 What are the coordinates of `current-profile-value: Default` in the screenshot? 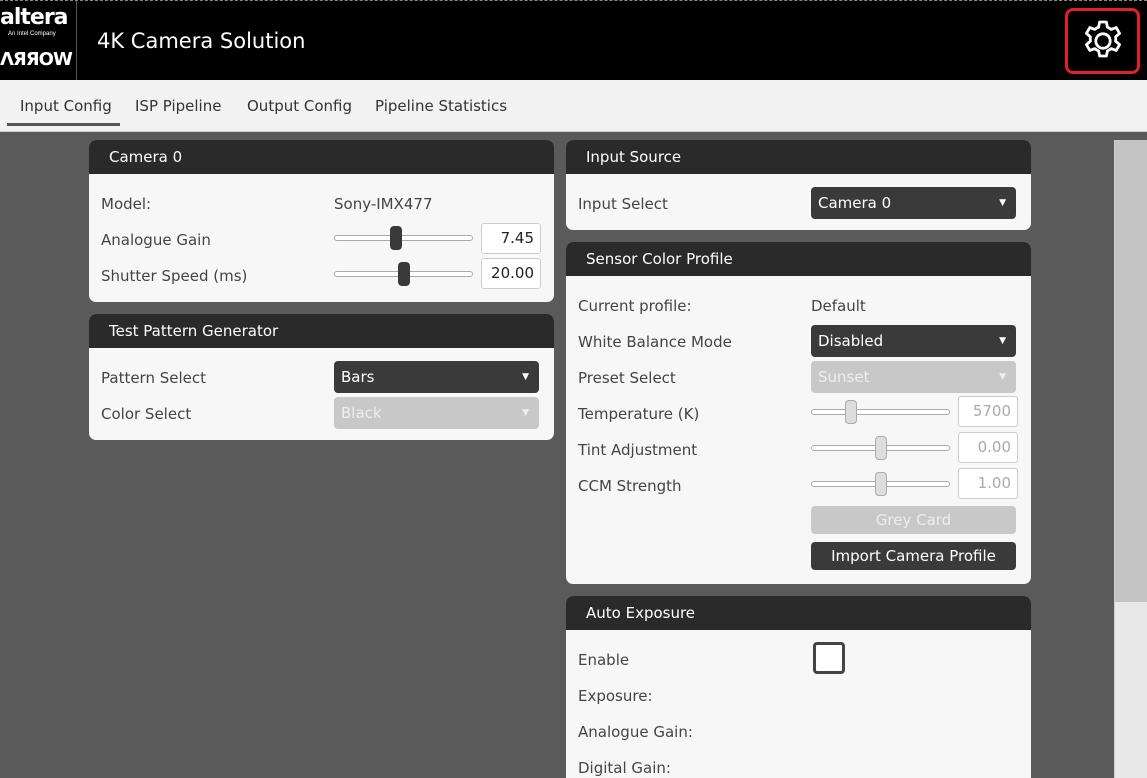 It's located at (838, 306).